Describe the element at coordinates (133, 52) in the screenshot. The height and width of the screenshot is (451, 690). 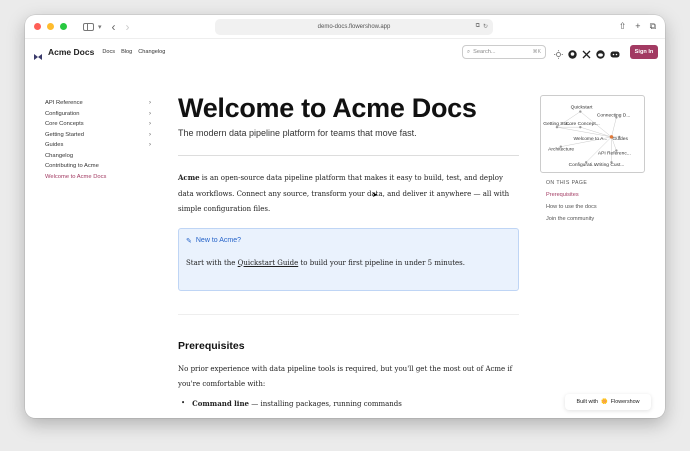
I see `top-nav: Docs Blog Changelog` at that location.